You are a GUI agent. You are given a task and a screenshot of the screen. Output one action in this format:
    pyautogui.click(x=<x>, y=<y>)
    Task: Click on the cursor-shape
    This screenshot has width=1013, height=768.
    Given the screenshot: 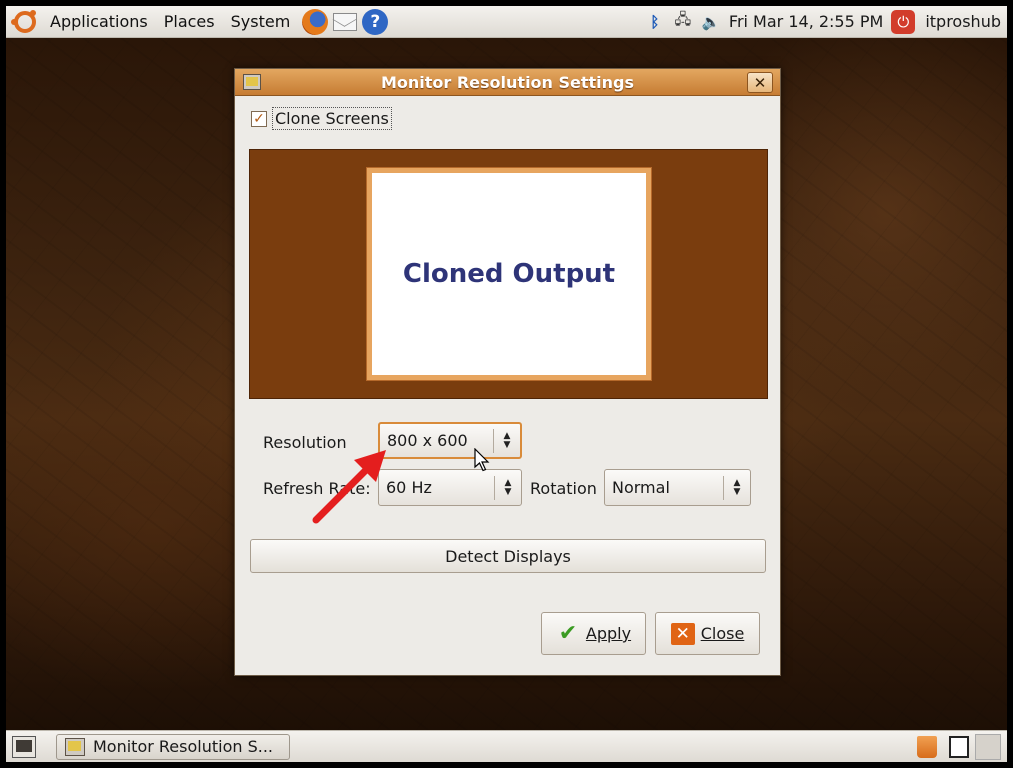 What is the action you would take?
    pyautogui.click(x=482, y=460)
    